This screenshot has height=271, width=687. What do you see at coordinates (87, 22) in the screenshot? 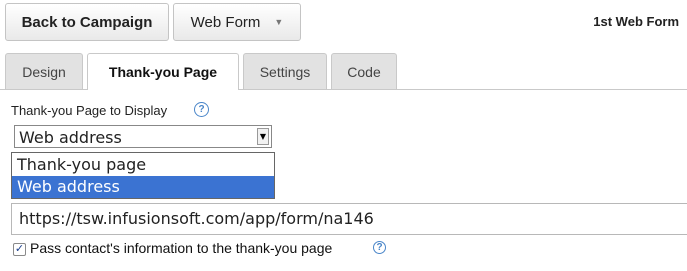
I see `back-to-campaign-button: Back to Campaign` at bounding box center [87, 22].